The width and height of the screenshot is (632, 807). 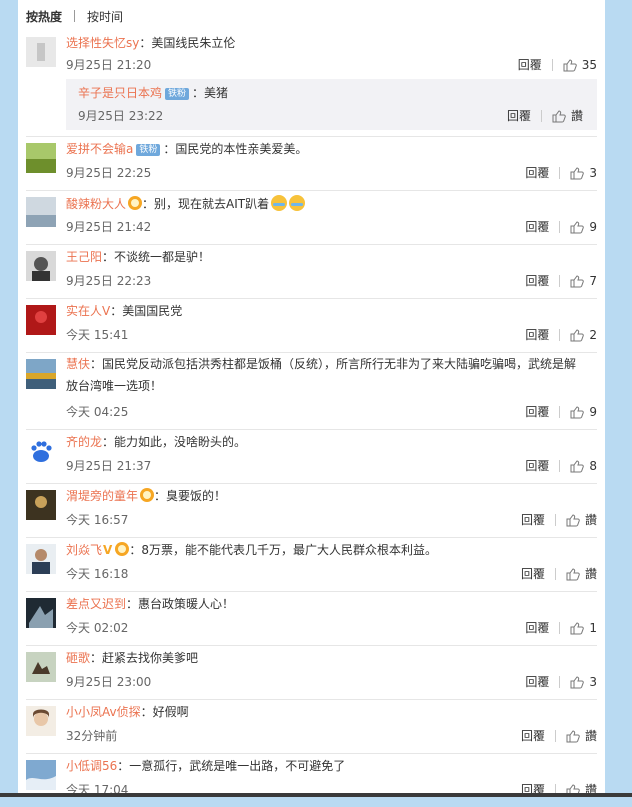 I want to click on sort-tabs: 按热度 按时间, so click(x=74, y=16).